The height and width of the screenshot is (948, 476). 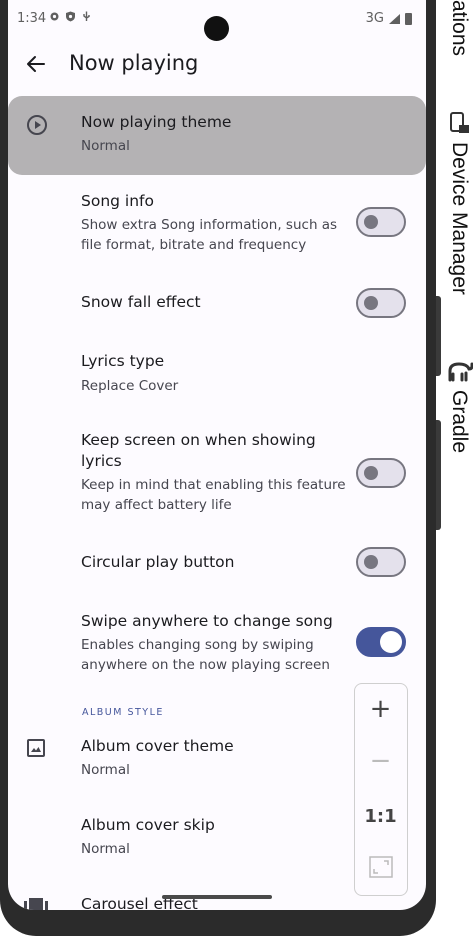 I want to click on device-manager-icon, so click(x=459, y=122).